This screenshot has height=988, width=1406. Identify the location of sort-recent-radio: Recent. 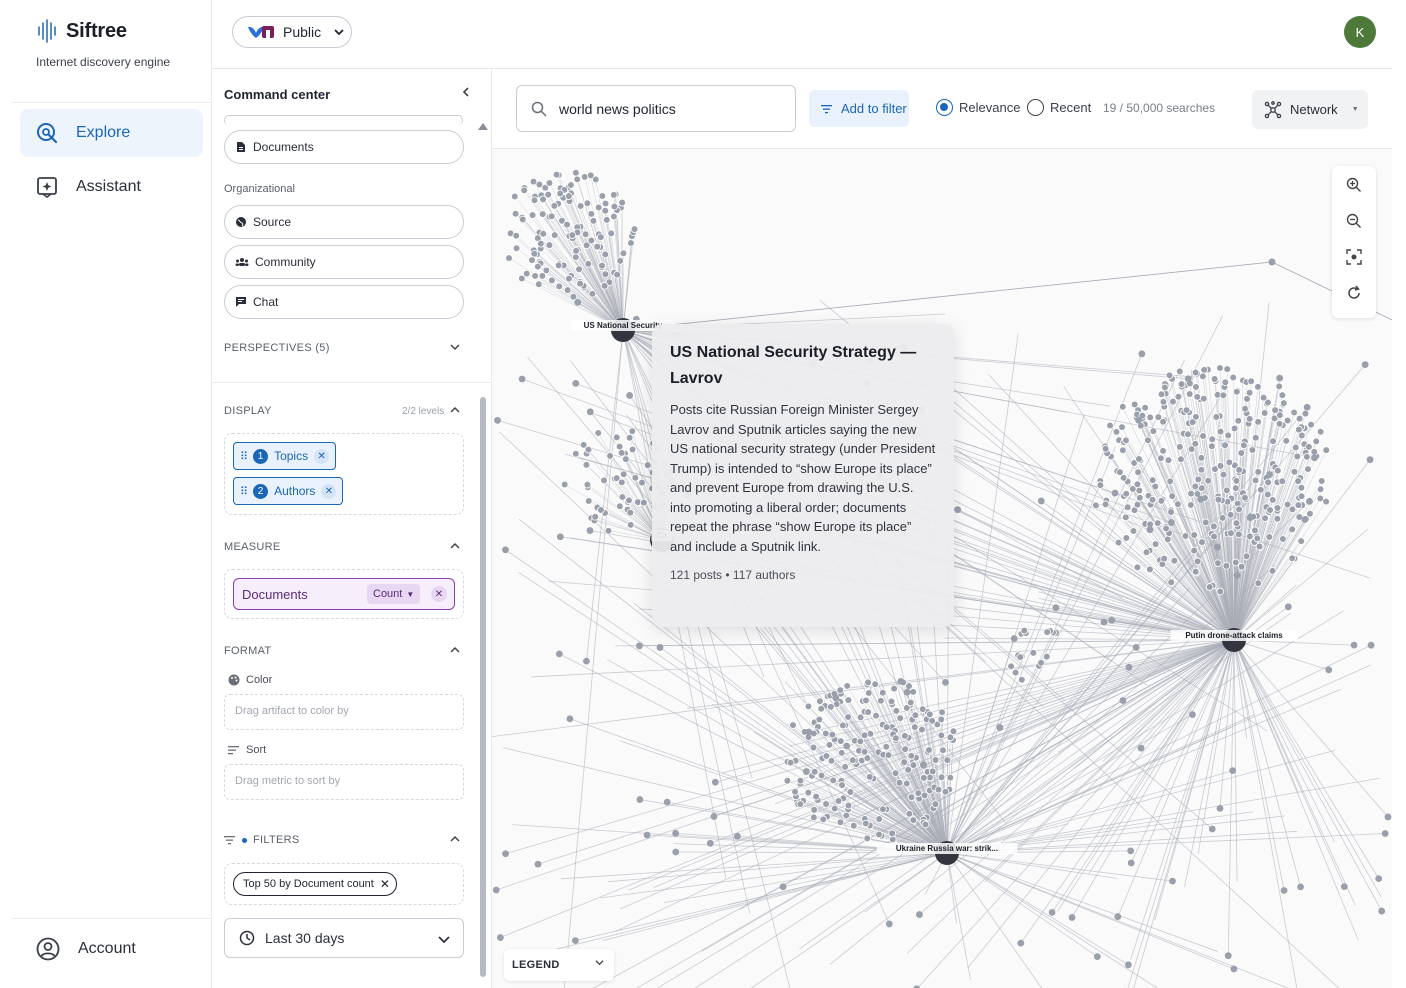
(1059, 107).